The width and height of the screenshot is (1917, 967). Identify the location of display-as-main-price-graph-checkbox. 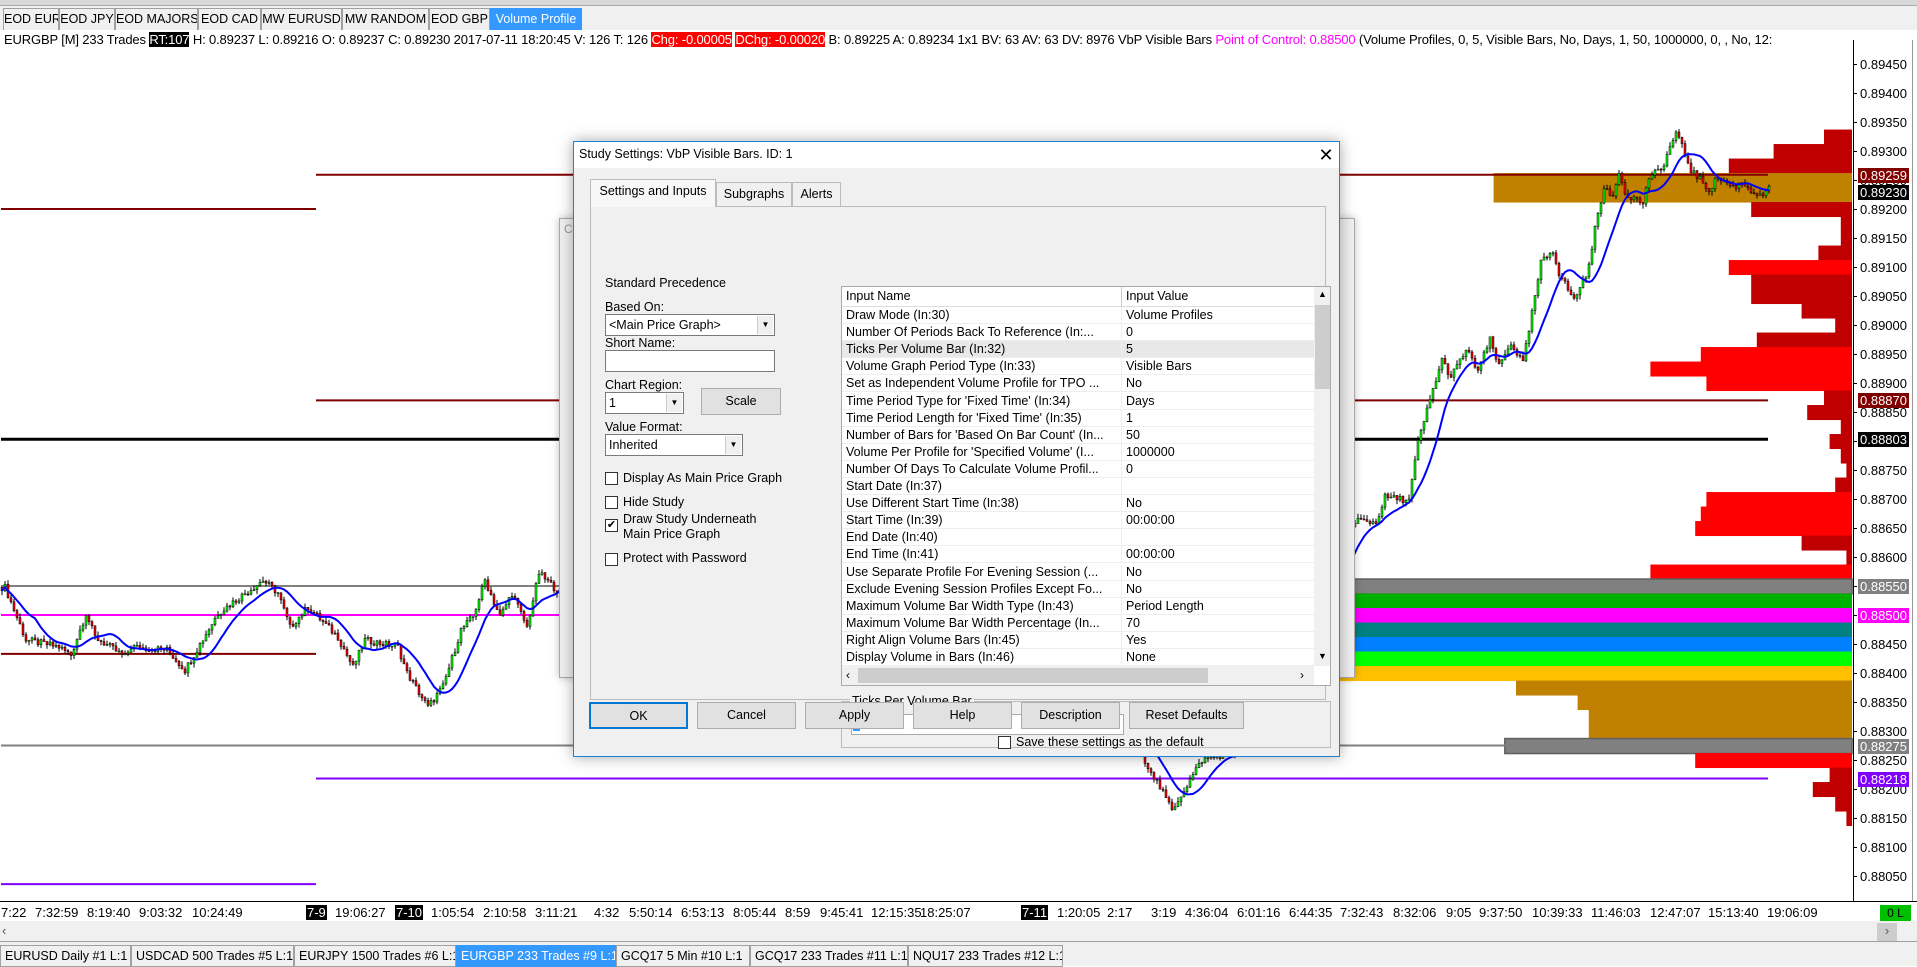
(611, 478).